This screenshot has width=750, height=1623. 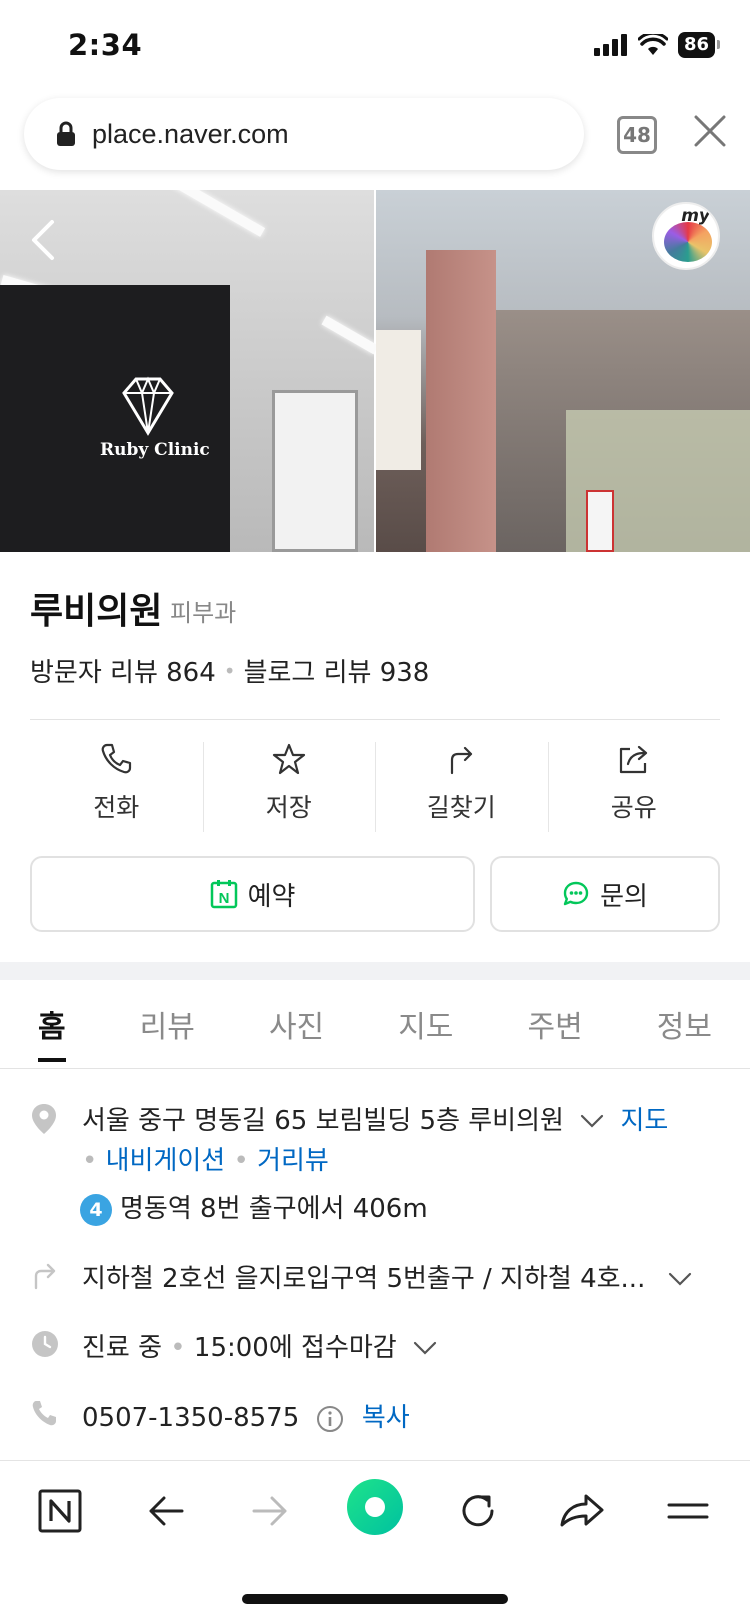 What do you see at coordinates (148, 406) in the screenshot?
I see `diamond-logo-icon` at bounding box center [148, 406].